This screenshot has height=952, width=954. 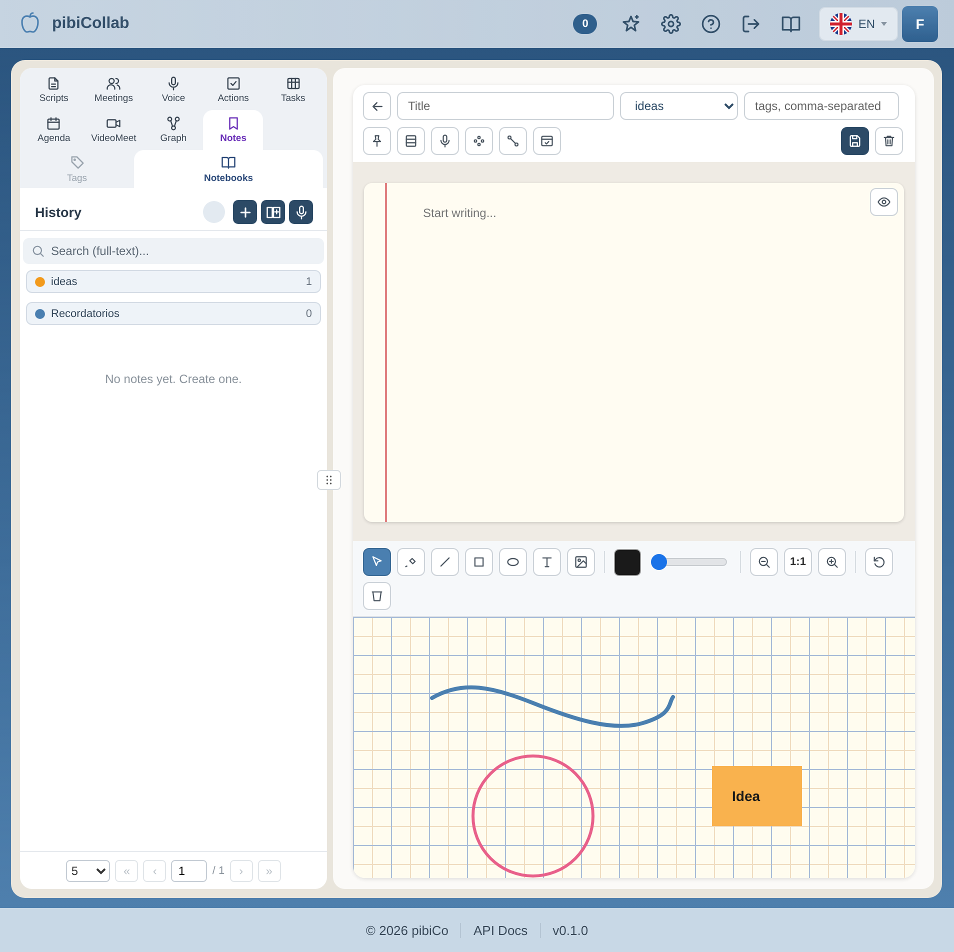 I want to click on notebook-item: Recordatorios 0, so click(x=173, y=313).